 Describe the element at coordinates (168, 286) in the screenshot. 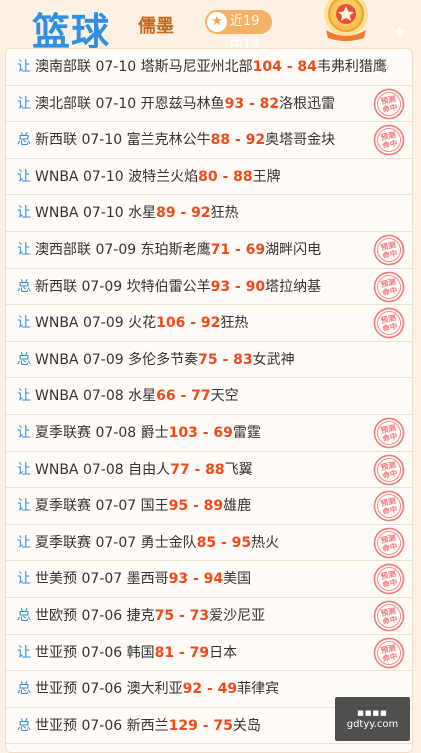

I see `home-team: 坎特伯雷公羊` at that location.